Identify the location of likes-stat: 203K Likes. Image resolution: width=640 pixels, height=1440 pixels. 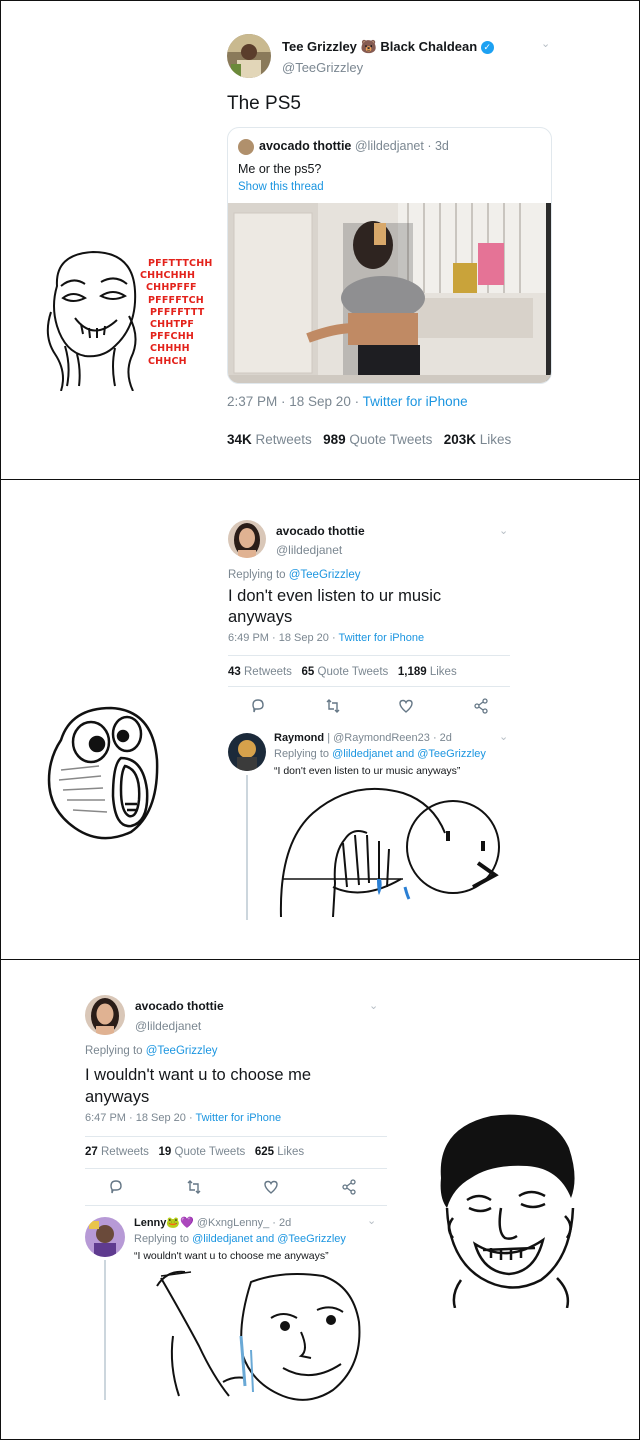
(478, 439).